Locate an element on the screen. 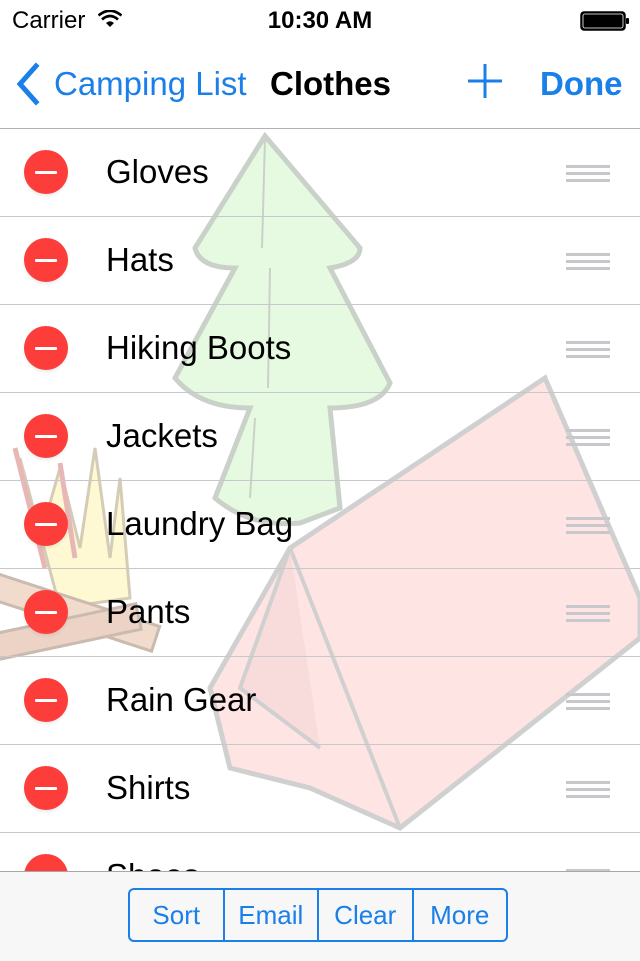  item-label: Rain Gear is located at coordinates (181, 700).